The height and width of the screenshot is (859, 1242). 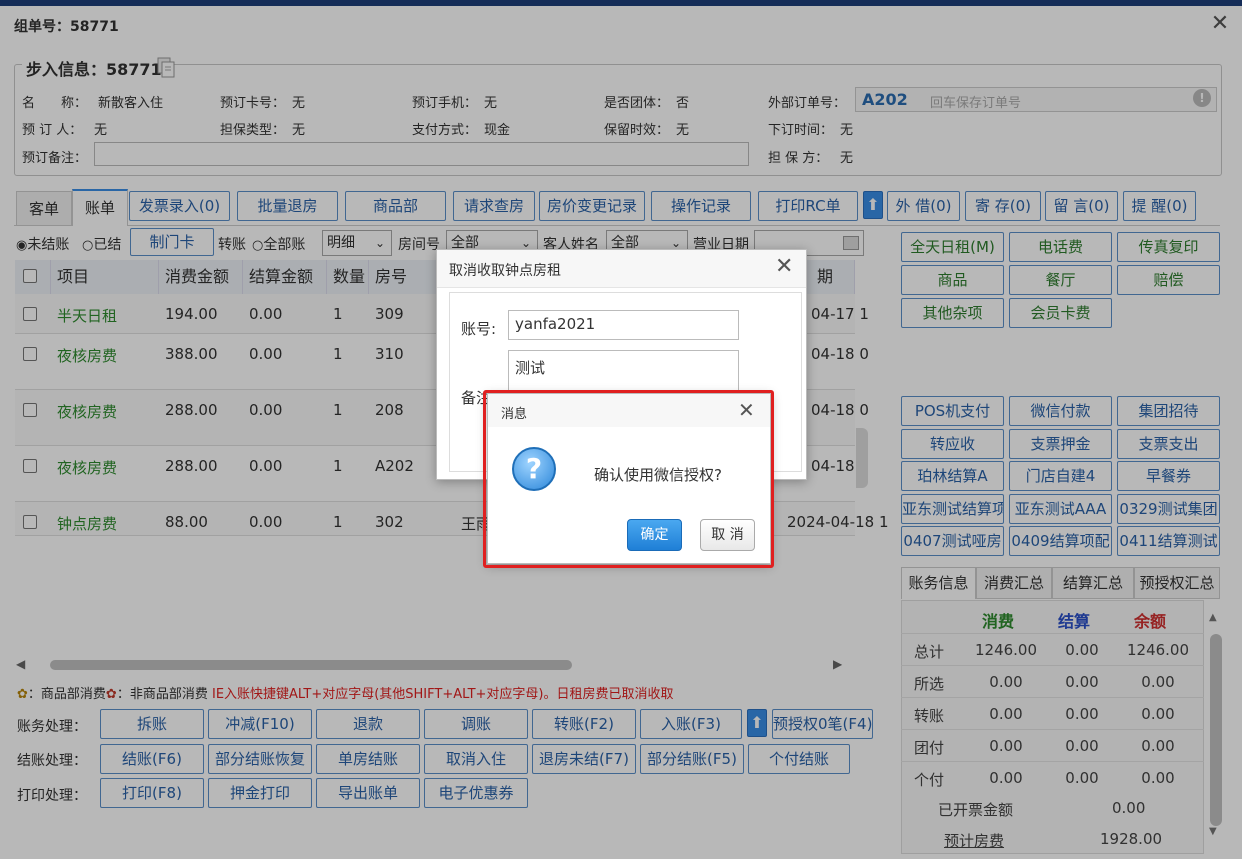 What do you see at coordinates (784, 266) in the screenshot?
I see `dialog1-close-icon: ✕` at bounding box center [784, 266].